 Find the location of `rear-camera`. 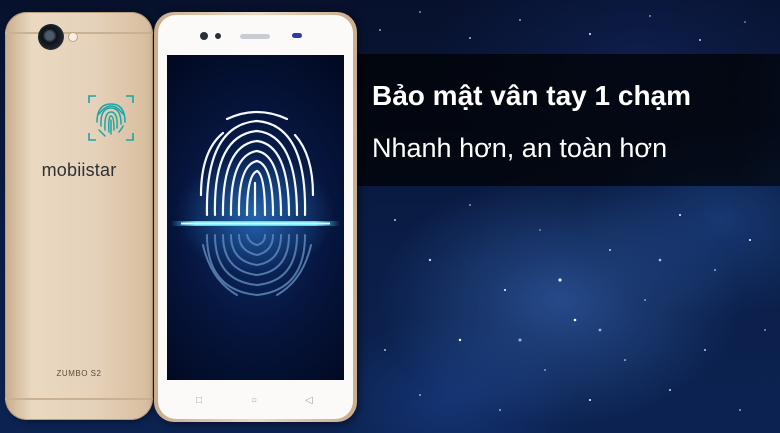

rear-camera is located at coordinates (51, 37).